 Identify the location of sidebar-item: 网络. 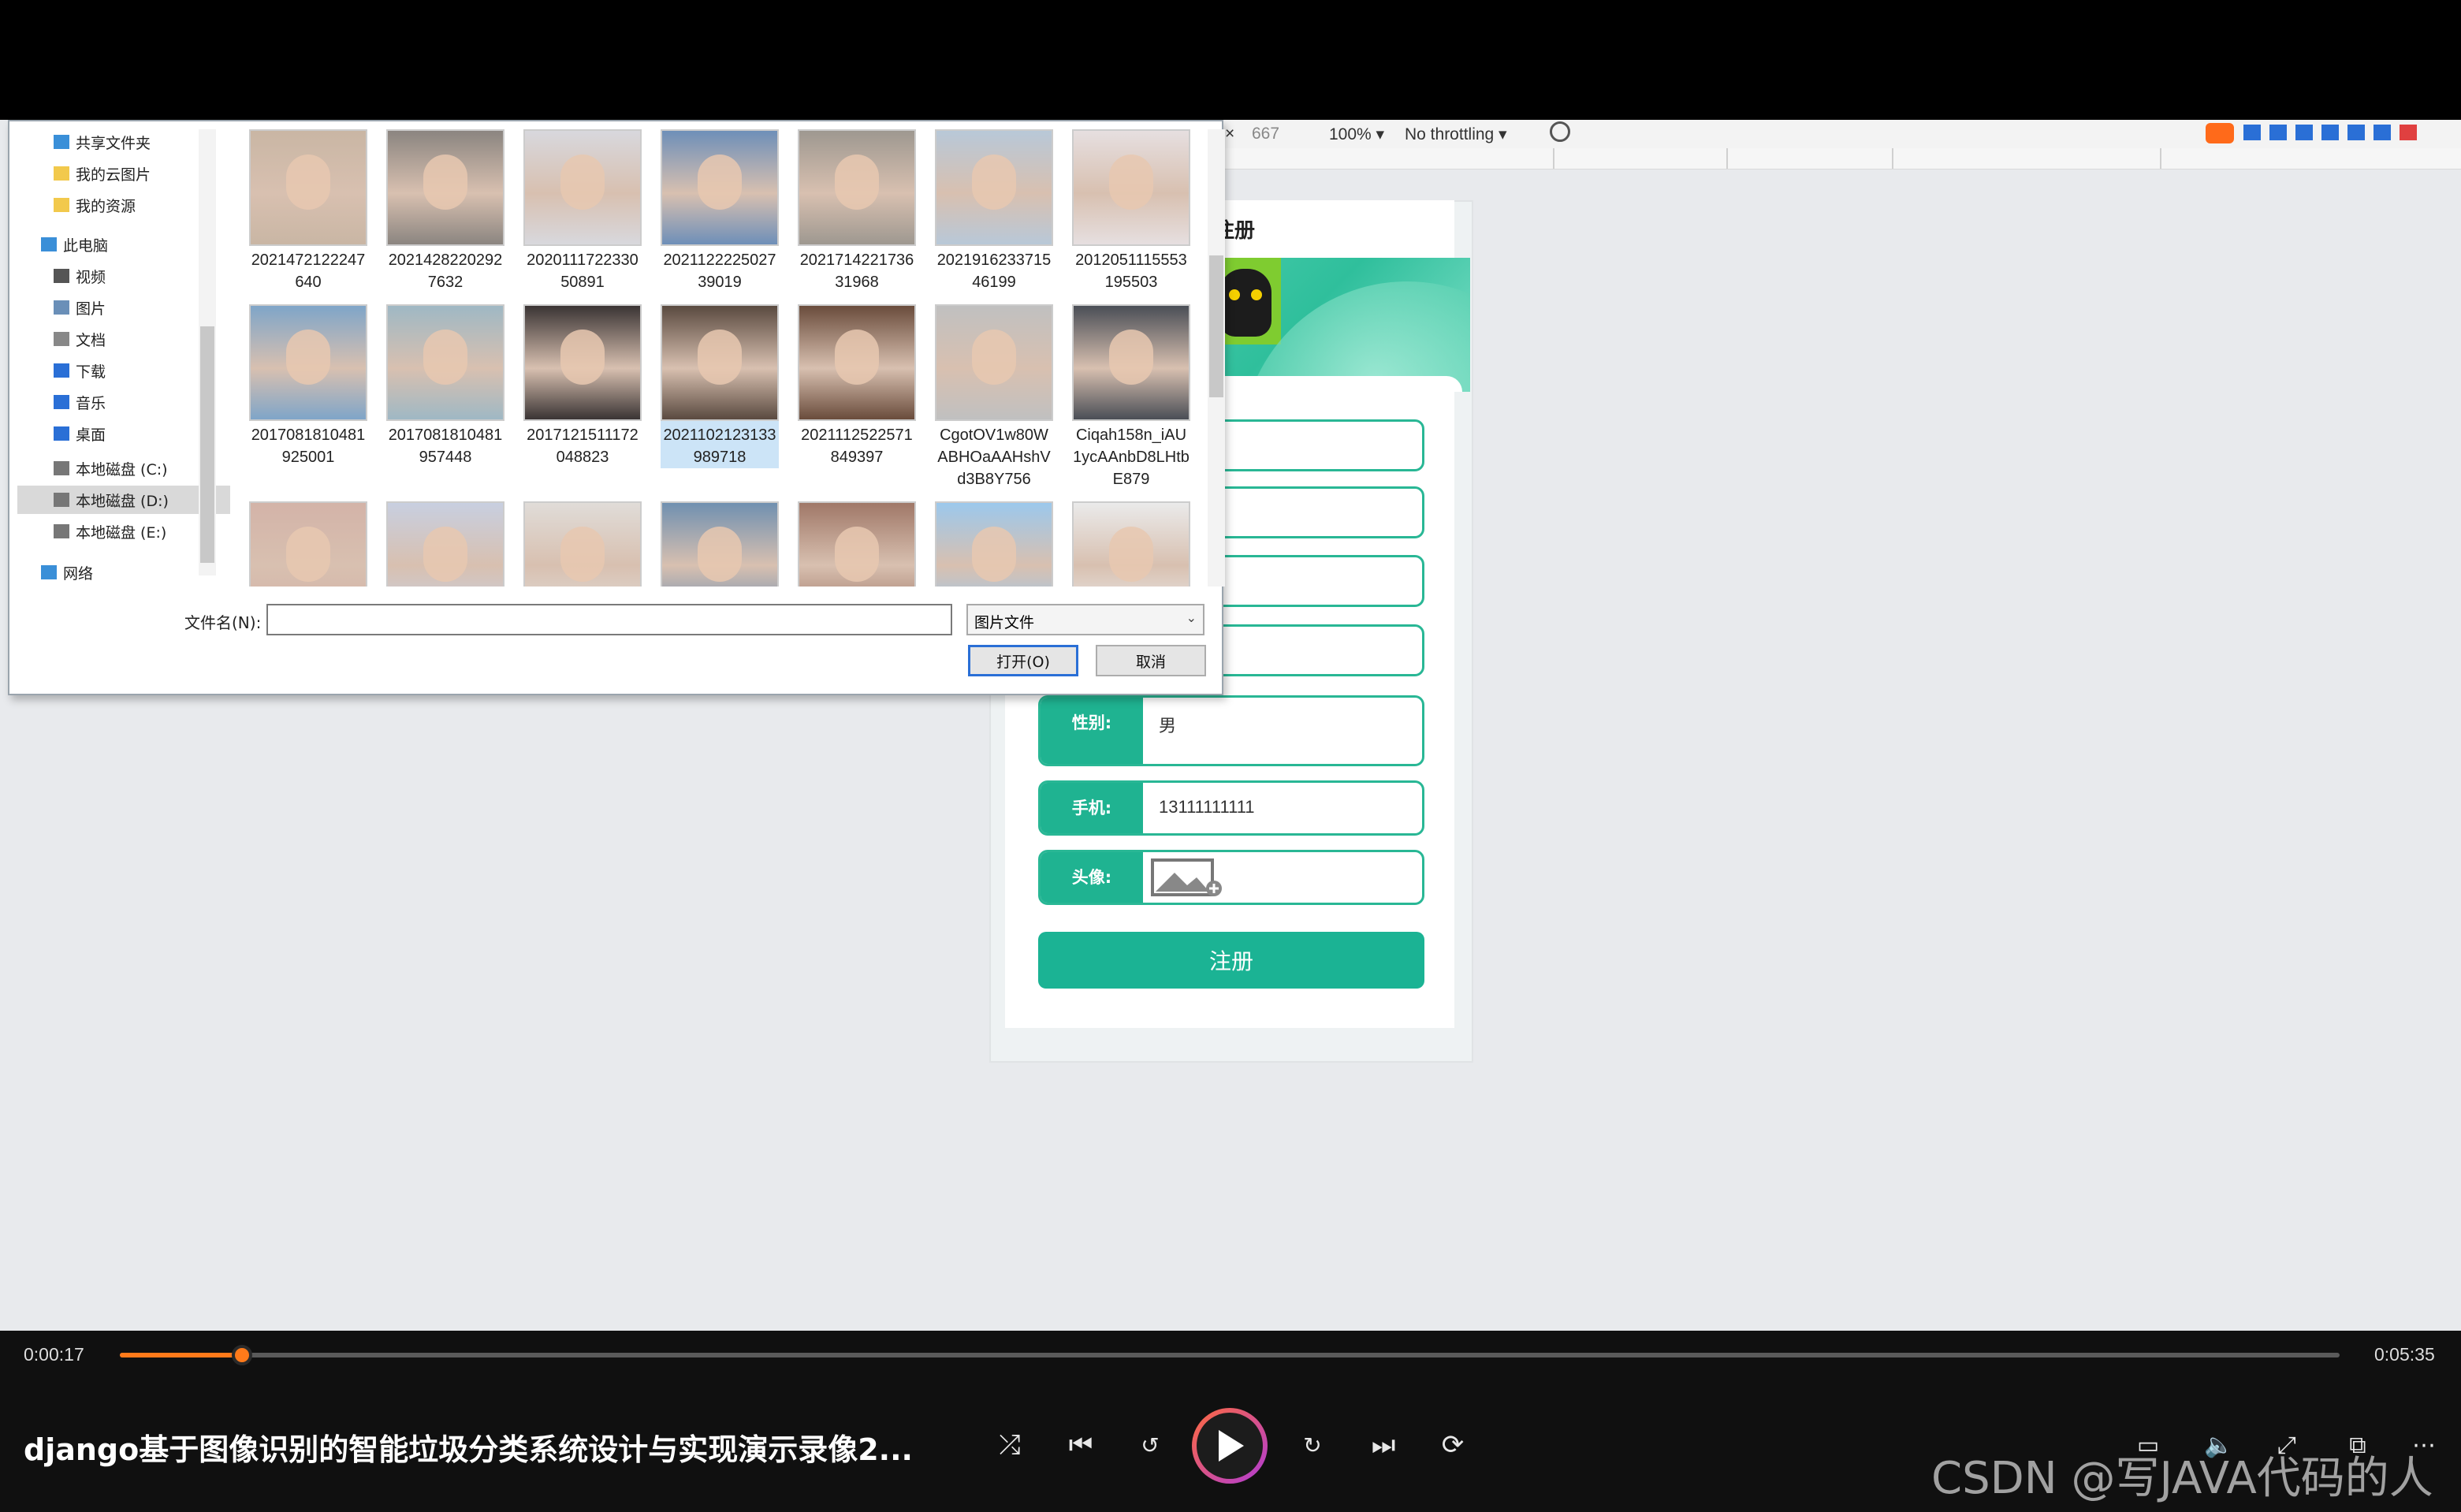
(117, 572).